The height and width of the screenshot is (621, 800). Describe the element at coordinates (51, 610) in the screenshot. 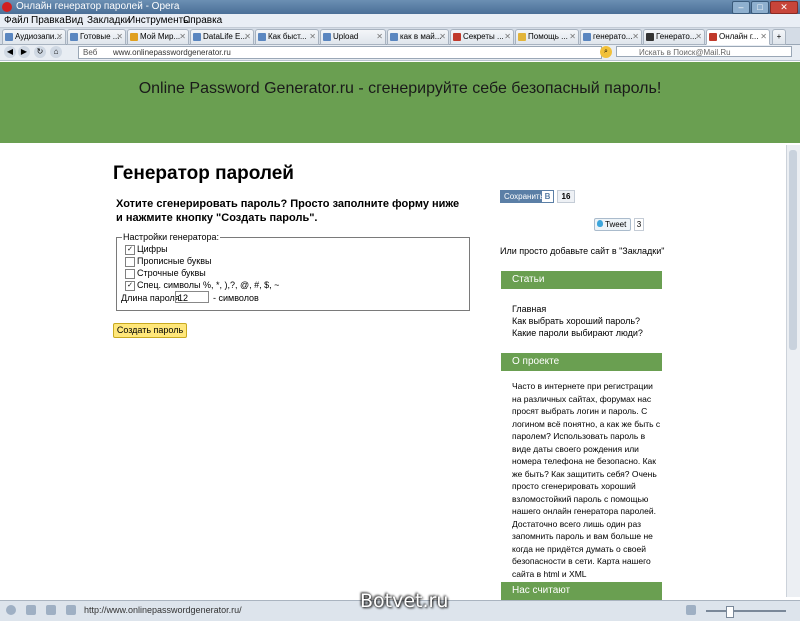

I see `unite-icon` at that location.